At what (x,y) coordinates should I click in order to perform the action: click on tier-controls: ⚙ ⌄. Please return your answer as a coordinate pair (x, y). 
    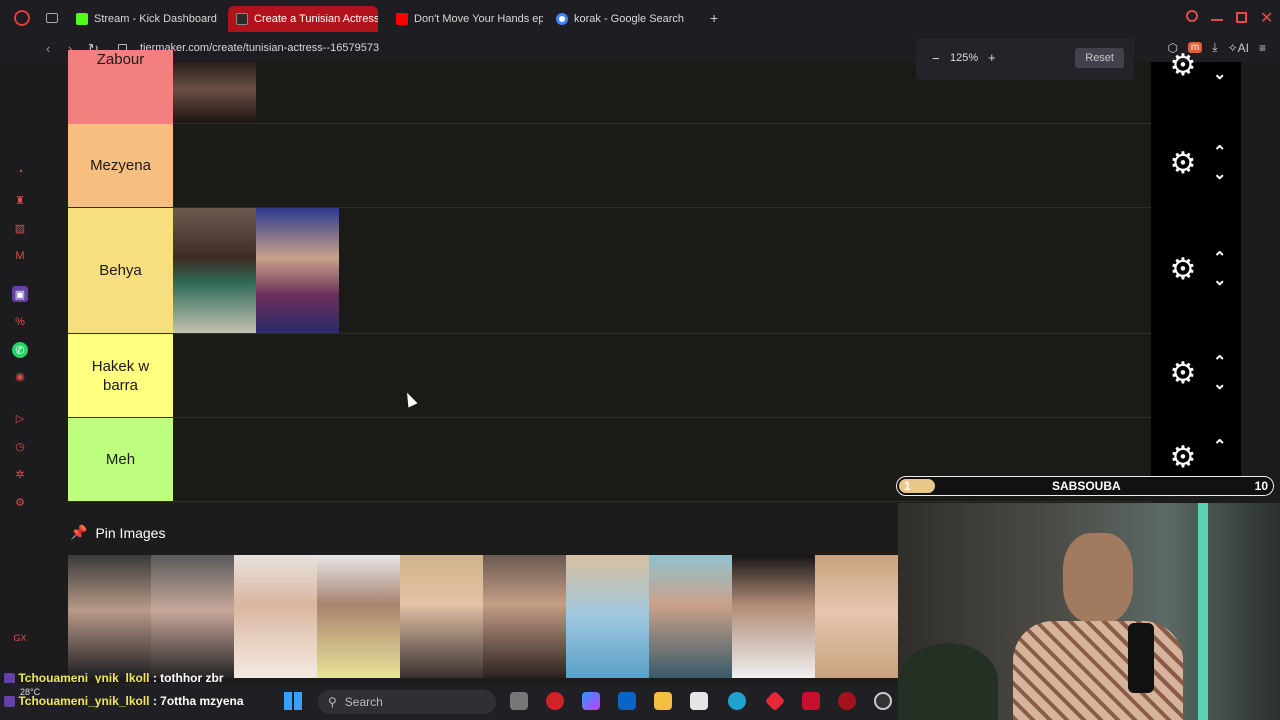
    Looking at the image, I should click on (1196, 87).